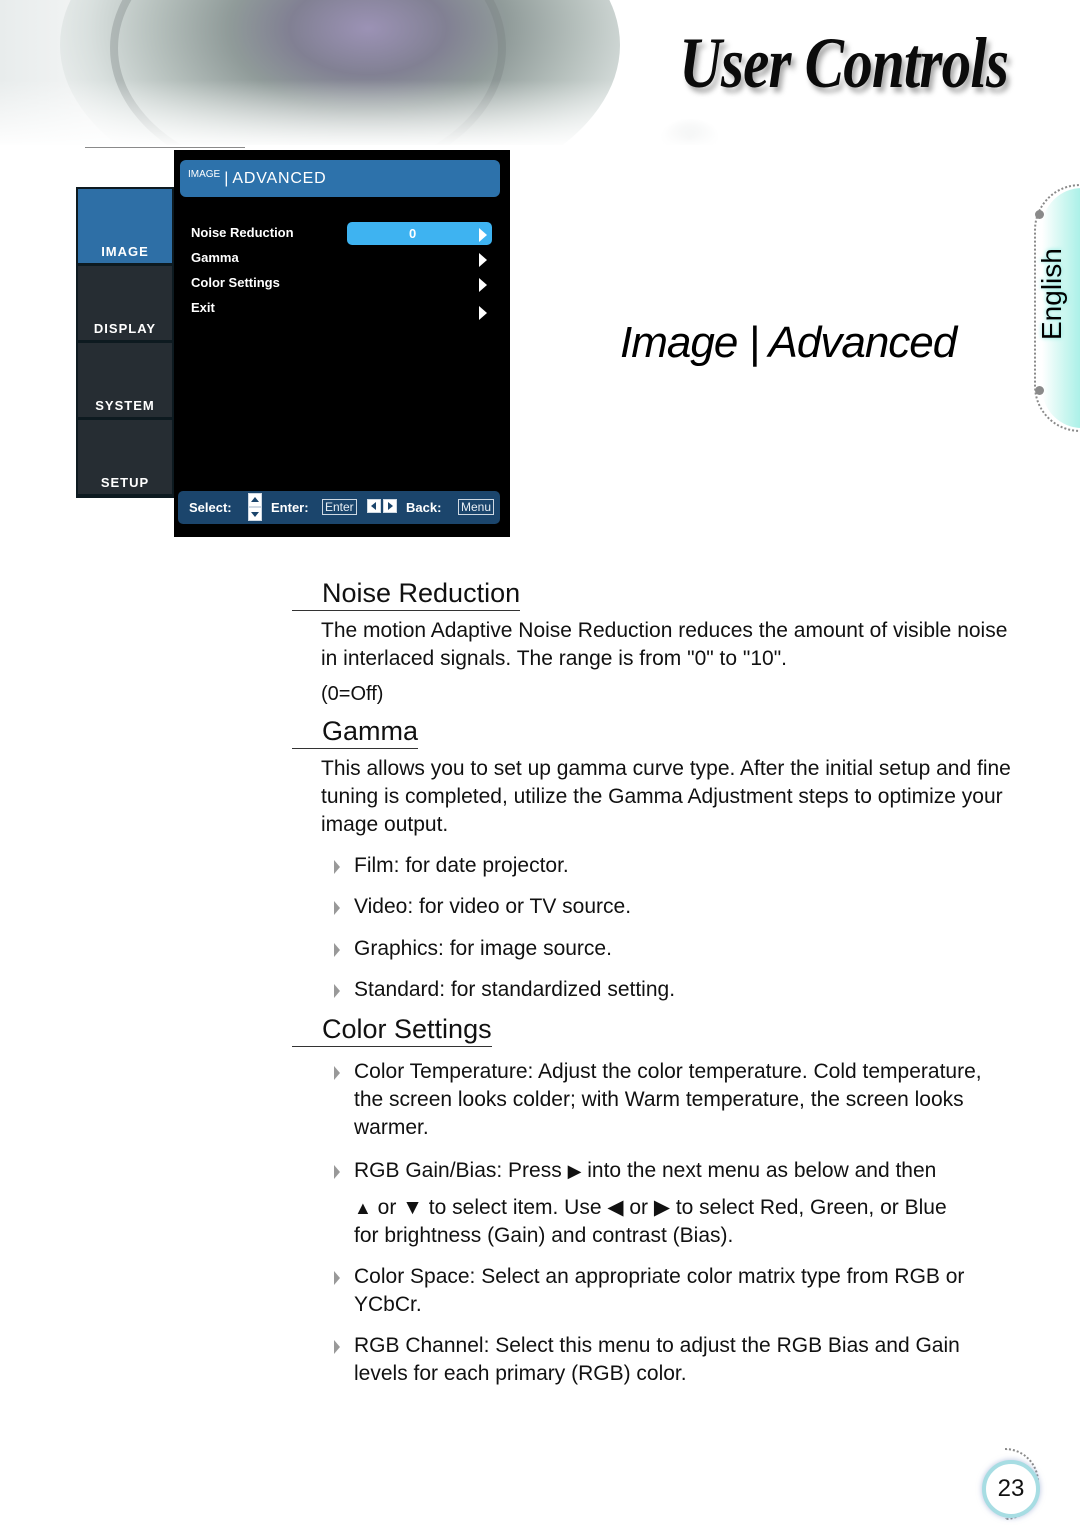 The height and width of the screenshot is (1532, 1080). I want to click on osd-item-label: Color Settings, so click(235, 282).